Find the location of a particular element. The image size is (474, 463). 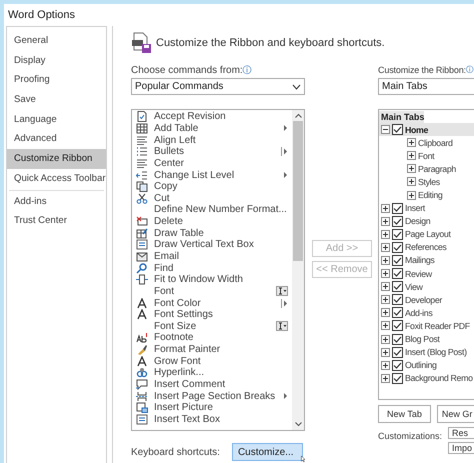

sidebar-item: Quick Access Toolbar is located at coordinates (56, 178).